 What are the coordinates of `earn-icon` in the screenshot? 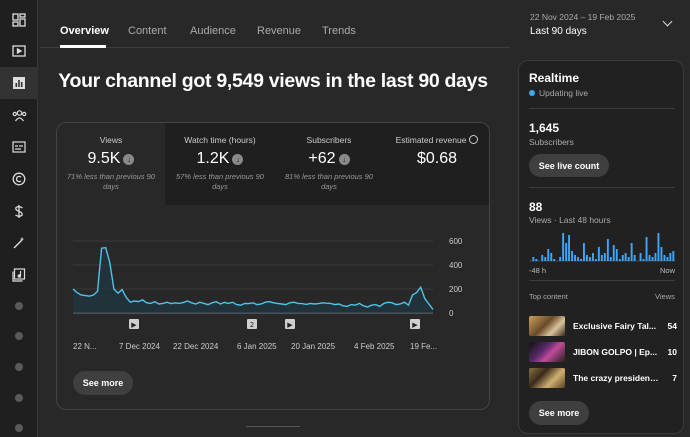 It's located at (19, 211).